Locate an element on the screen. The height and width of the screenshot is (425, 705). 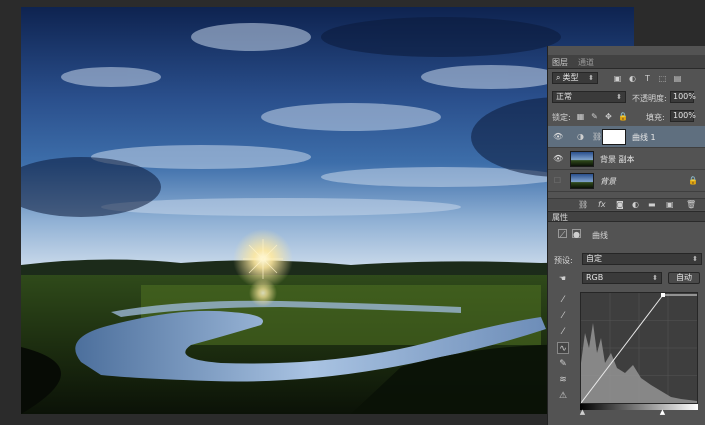
opacity-field: 100% is located at coordinates (683, 97).